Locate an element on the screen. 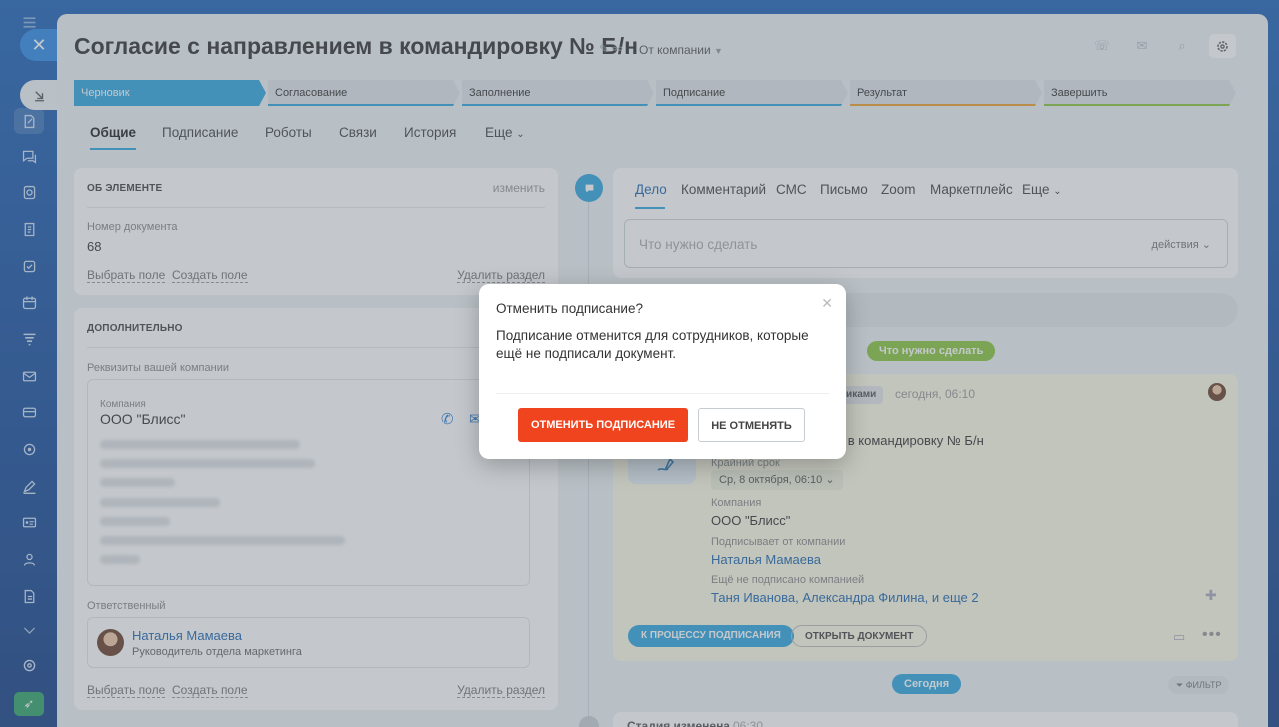 The image size is (1279, 727). keep-signing-button: НЕ ОТМЕНЯТЬ is located at coordinates (751, 425).